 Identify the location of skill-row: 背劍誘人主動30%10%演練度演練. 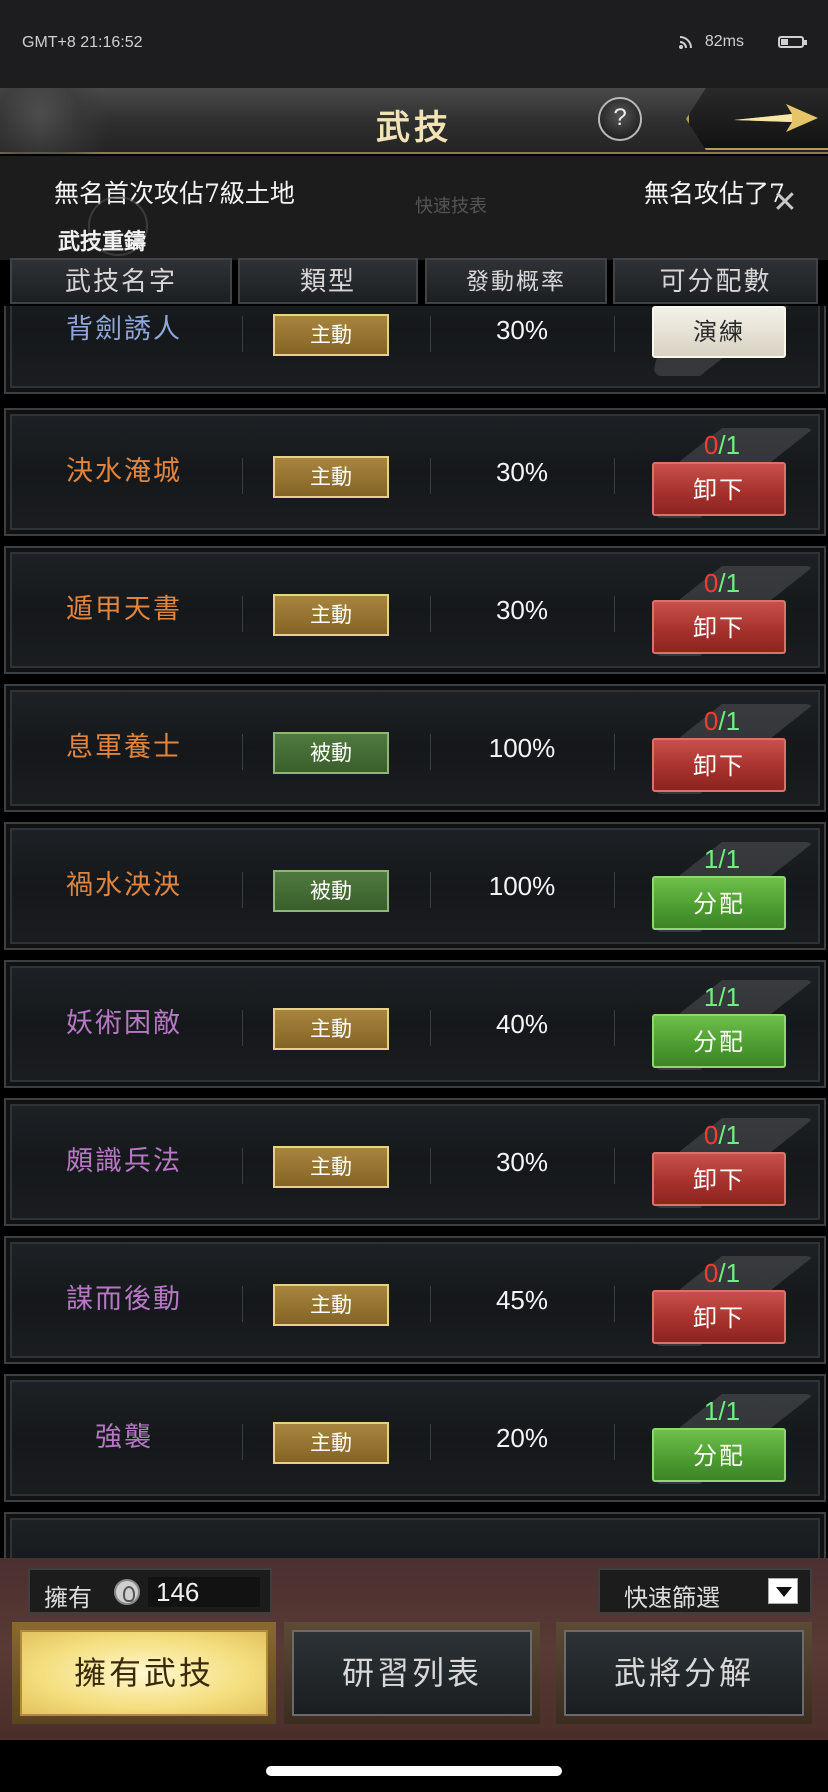
(415, 350).